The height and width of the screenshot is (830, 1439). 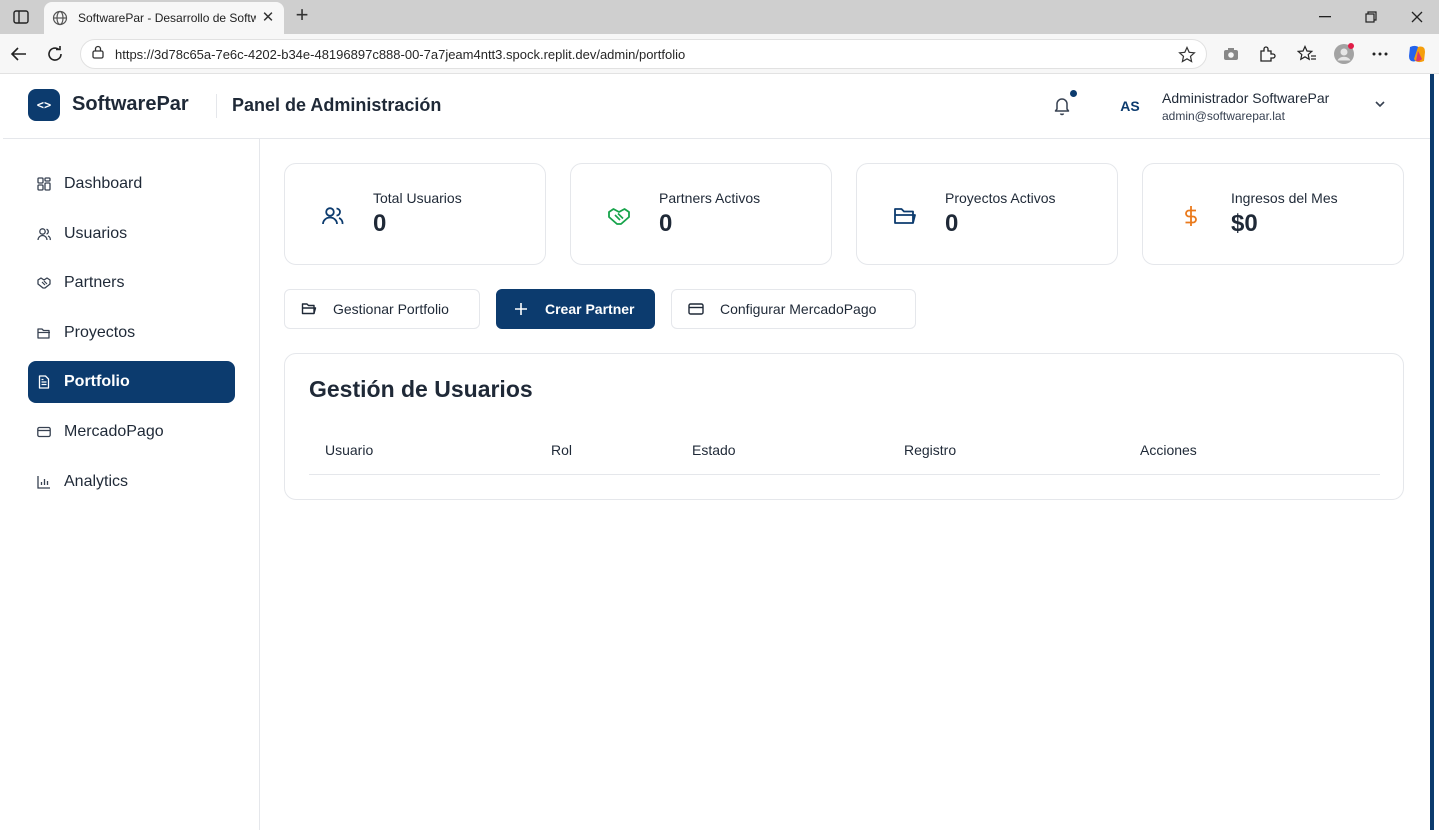 I want to click on favorites-icon, so click(x=1307, y=54).